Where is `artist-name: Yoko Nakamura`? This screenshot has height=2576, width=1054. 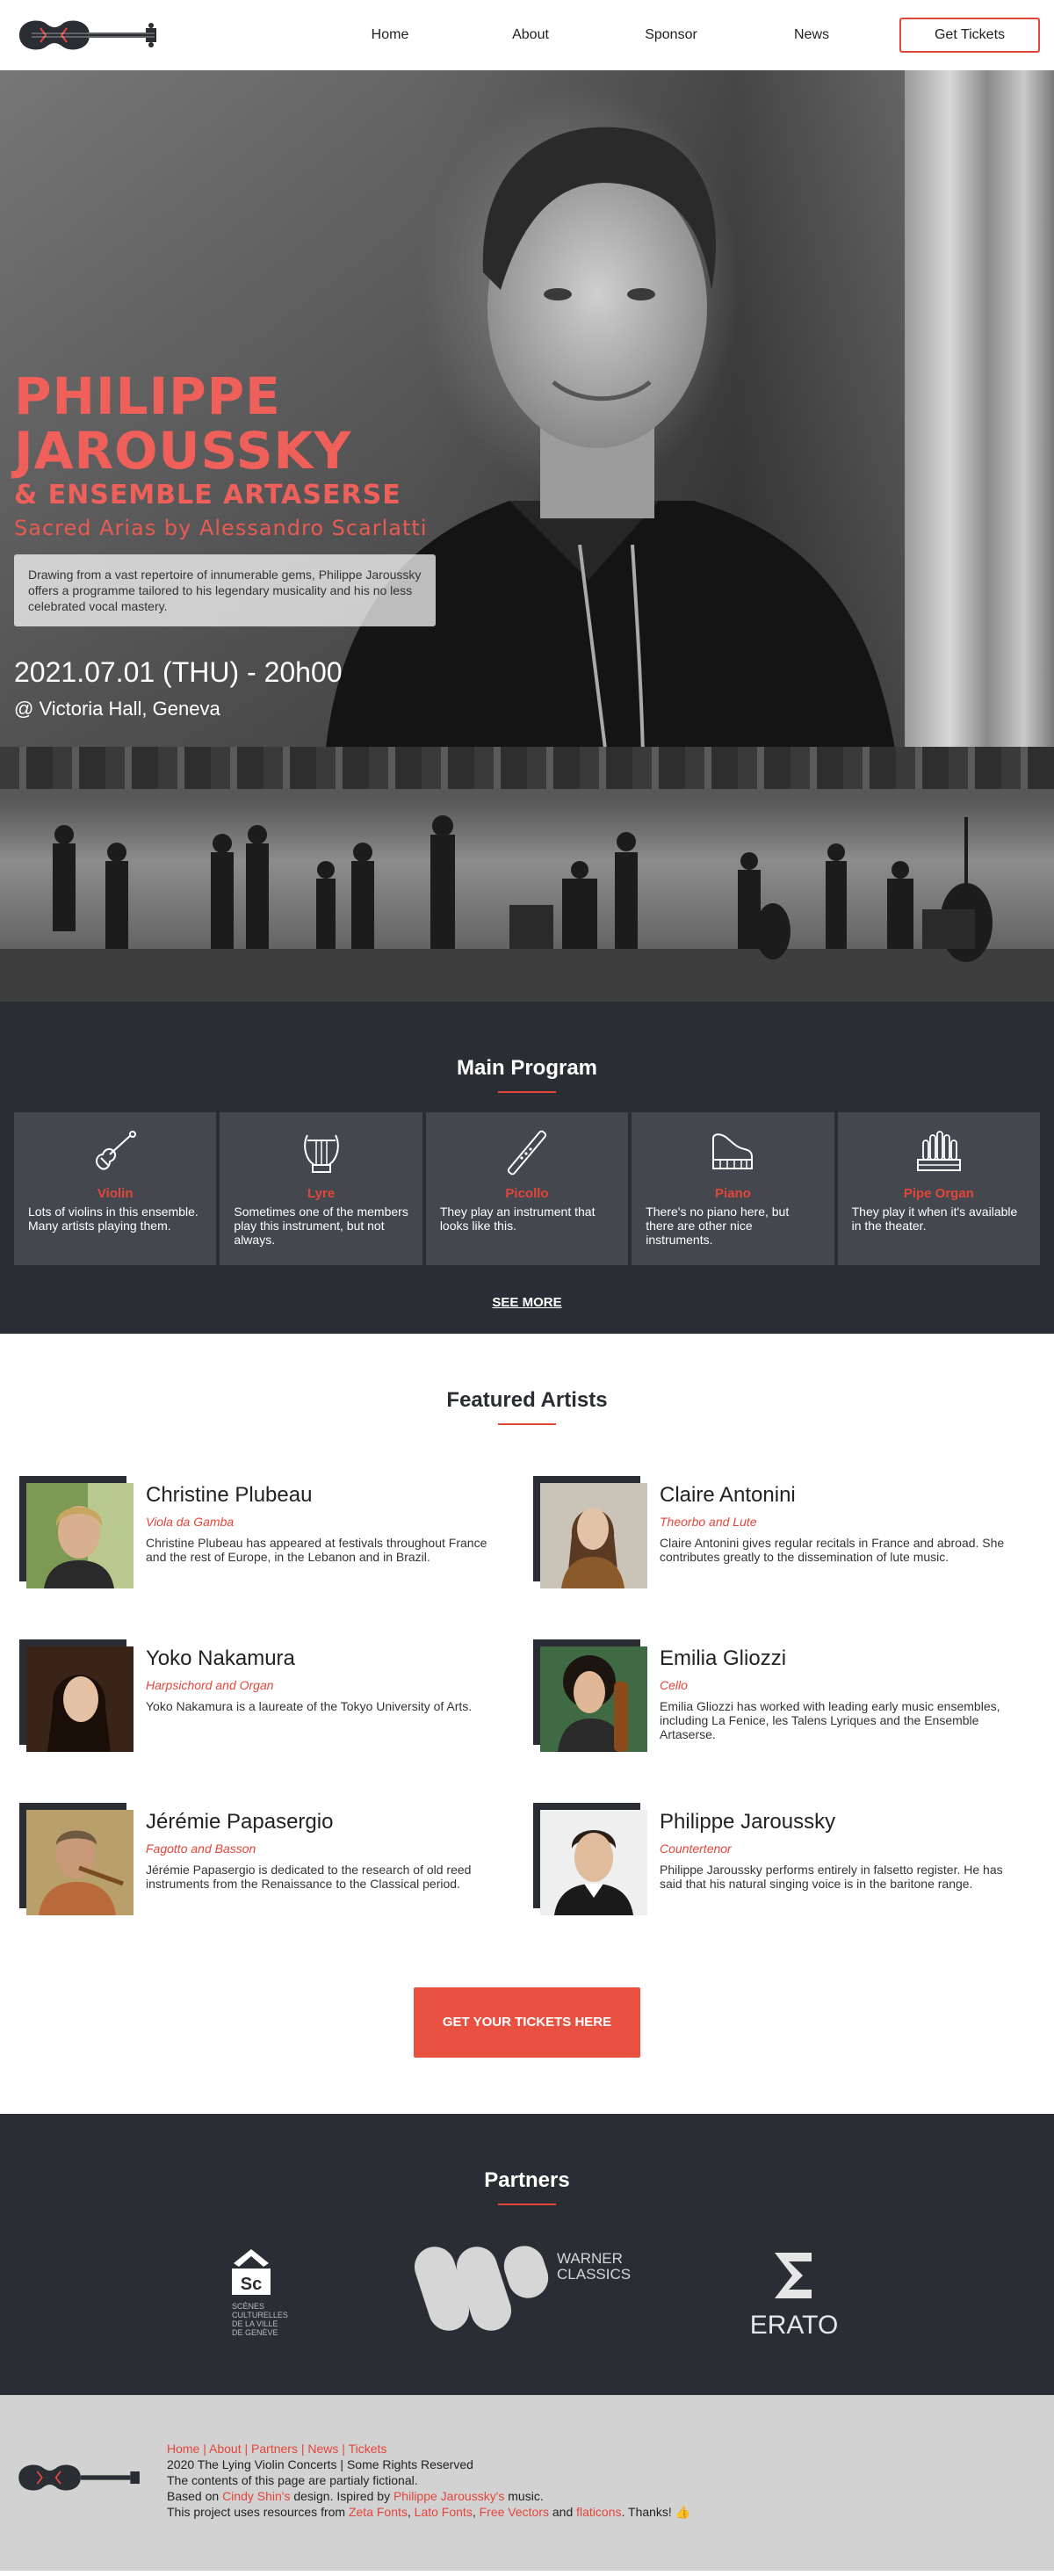
artist-name: Yoko Nakamura is located at coordinates (220, 1658).